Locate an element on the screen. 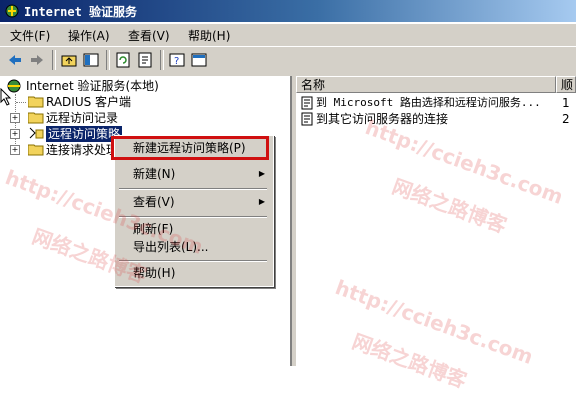 This screenshot has width=576, height=400. menu-file: 文件(F) is located at coordinates (30, 35).